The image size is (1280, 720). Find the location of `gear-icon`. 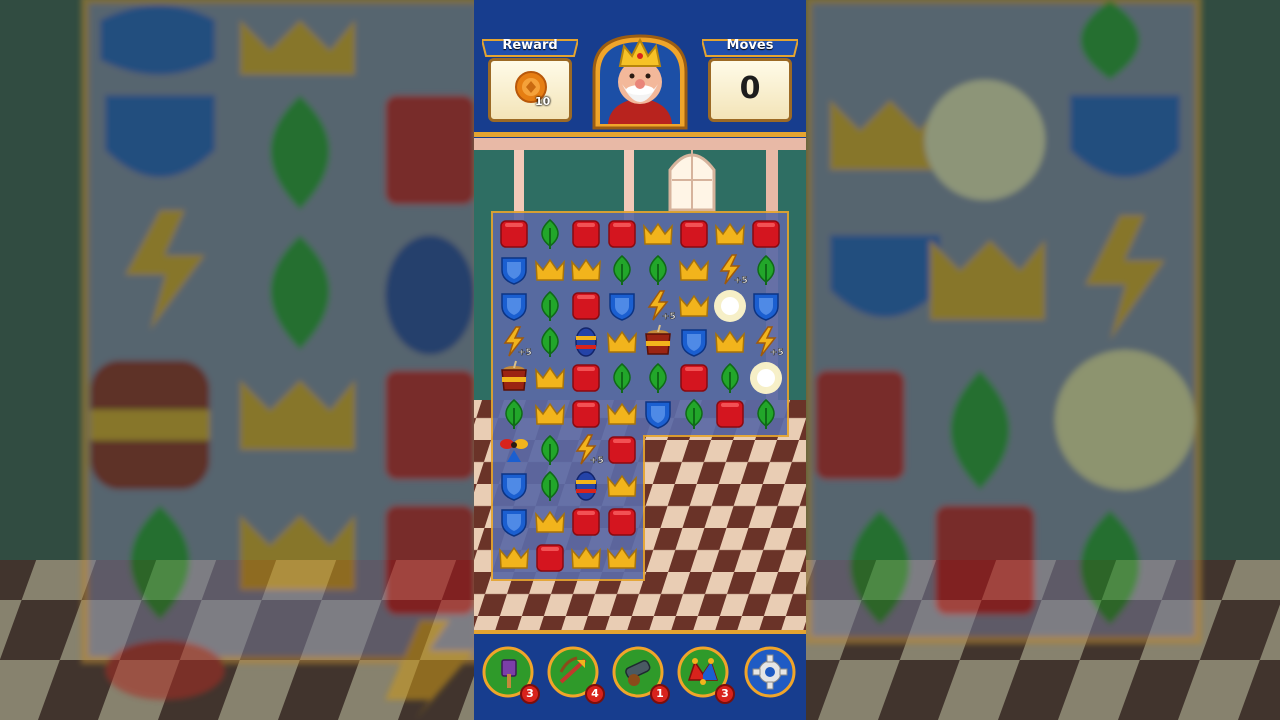

gear-icon is located at coordinates (770, 672).